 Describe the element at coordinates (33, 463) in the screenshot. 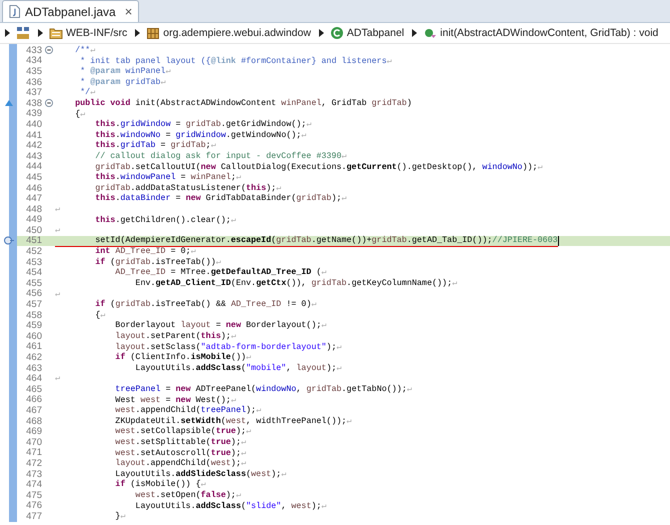

I see `line-number: 472` at that location.